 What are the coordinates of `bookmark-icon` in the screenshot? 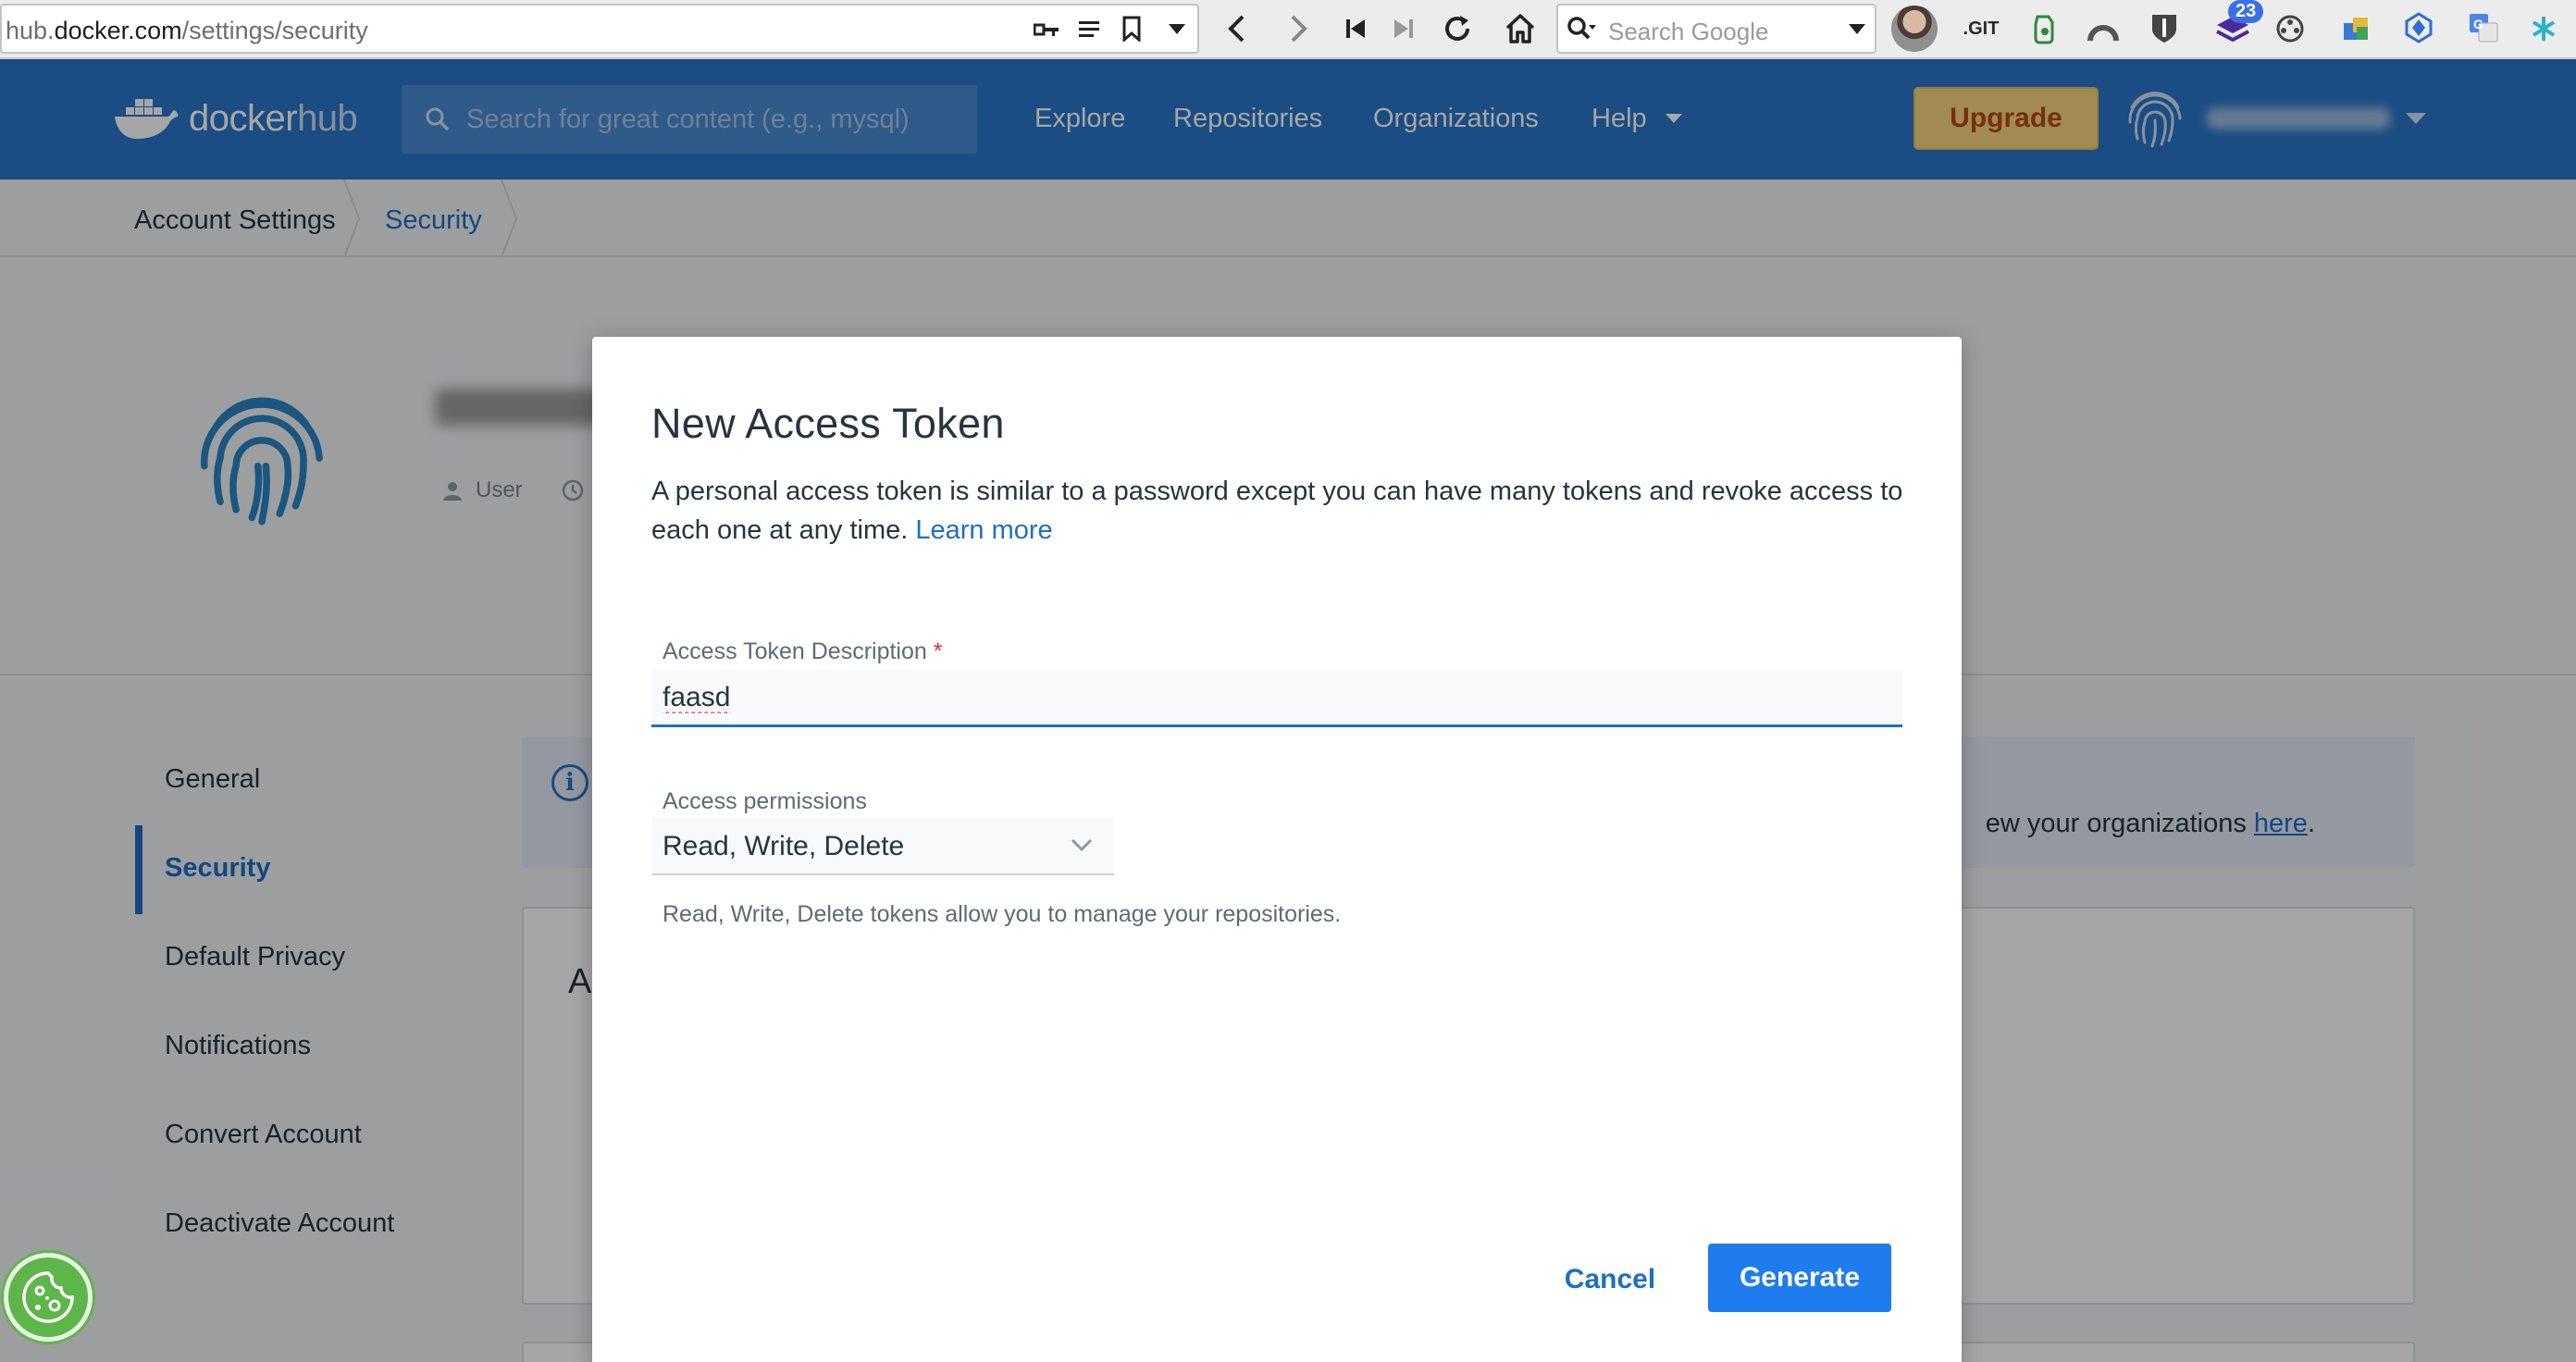 It's located at (1132, 28).